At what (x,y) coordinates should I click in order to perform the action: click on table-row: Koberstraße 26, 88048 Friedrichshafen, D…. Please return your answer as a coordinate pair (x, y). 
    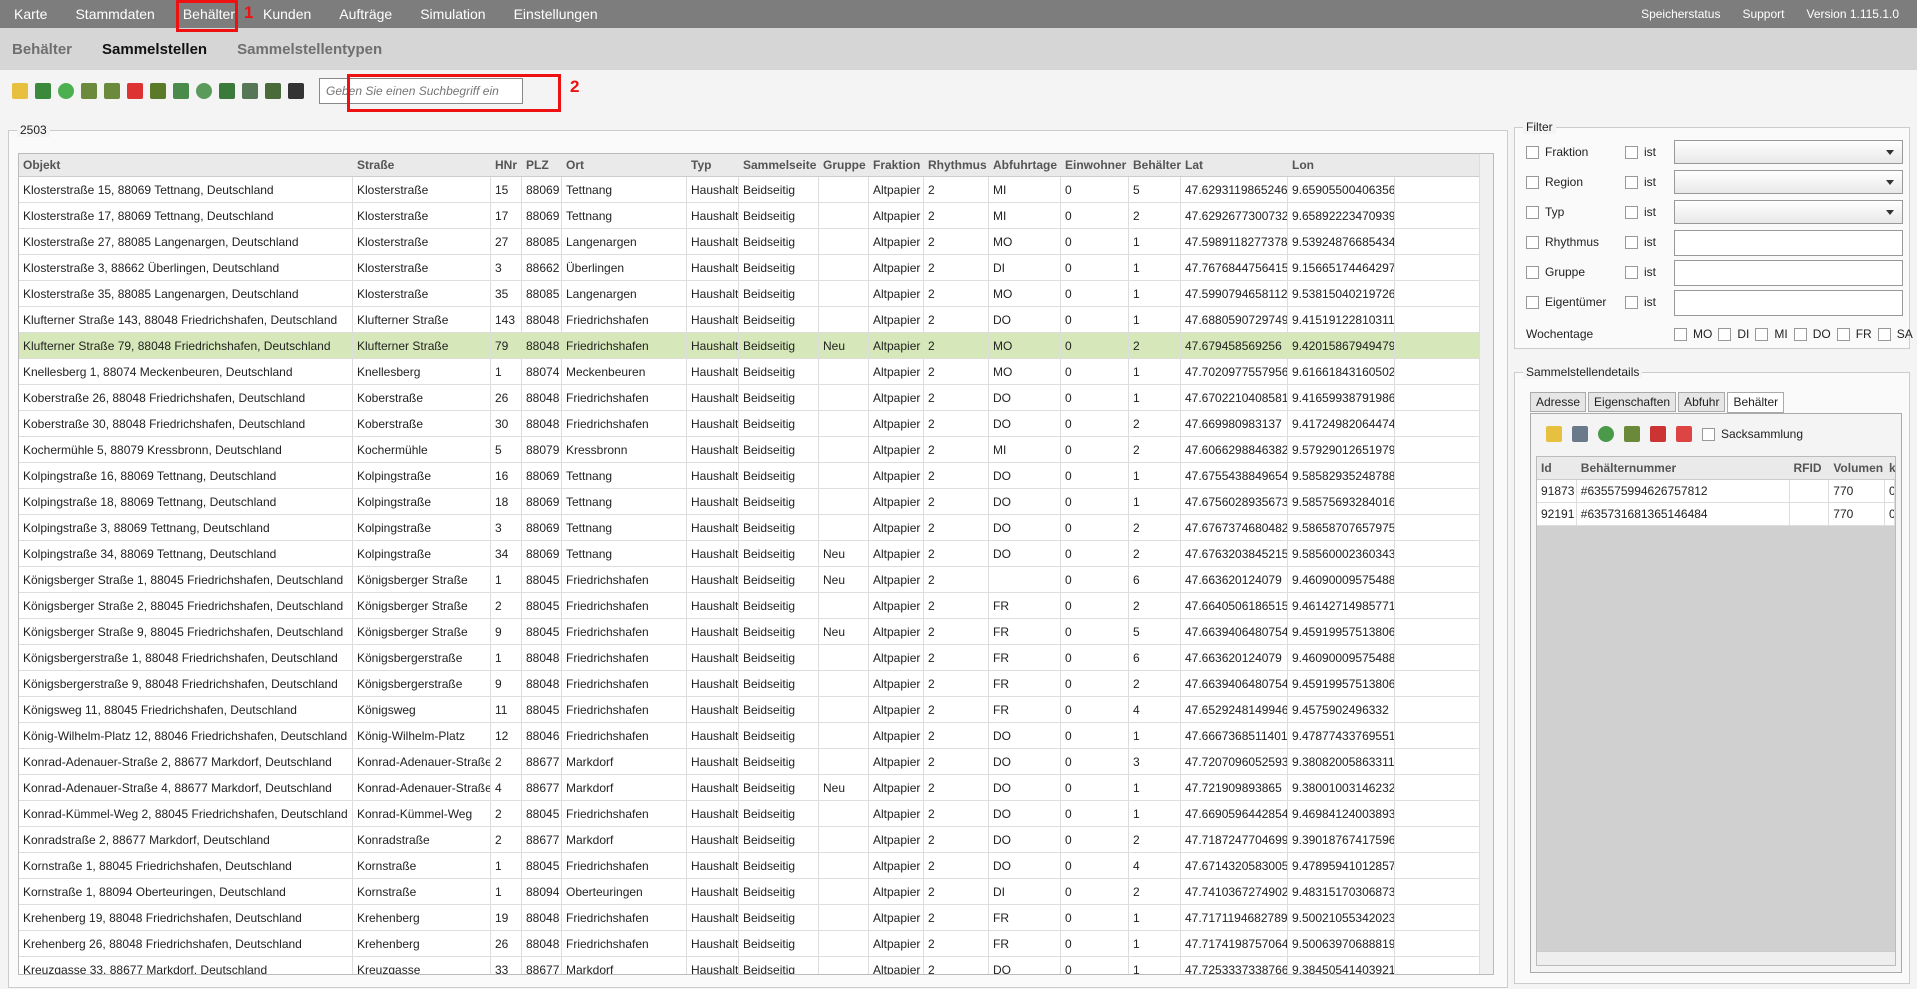
    Looking at the image, I should click on (756, 398).